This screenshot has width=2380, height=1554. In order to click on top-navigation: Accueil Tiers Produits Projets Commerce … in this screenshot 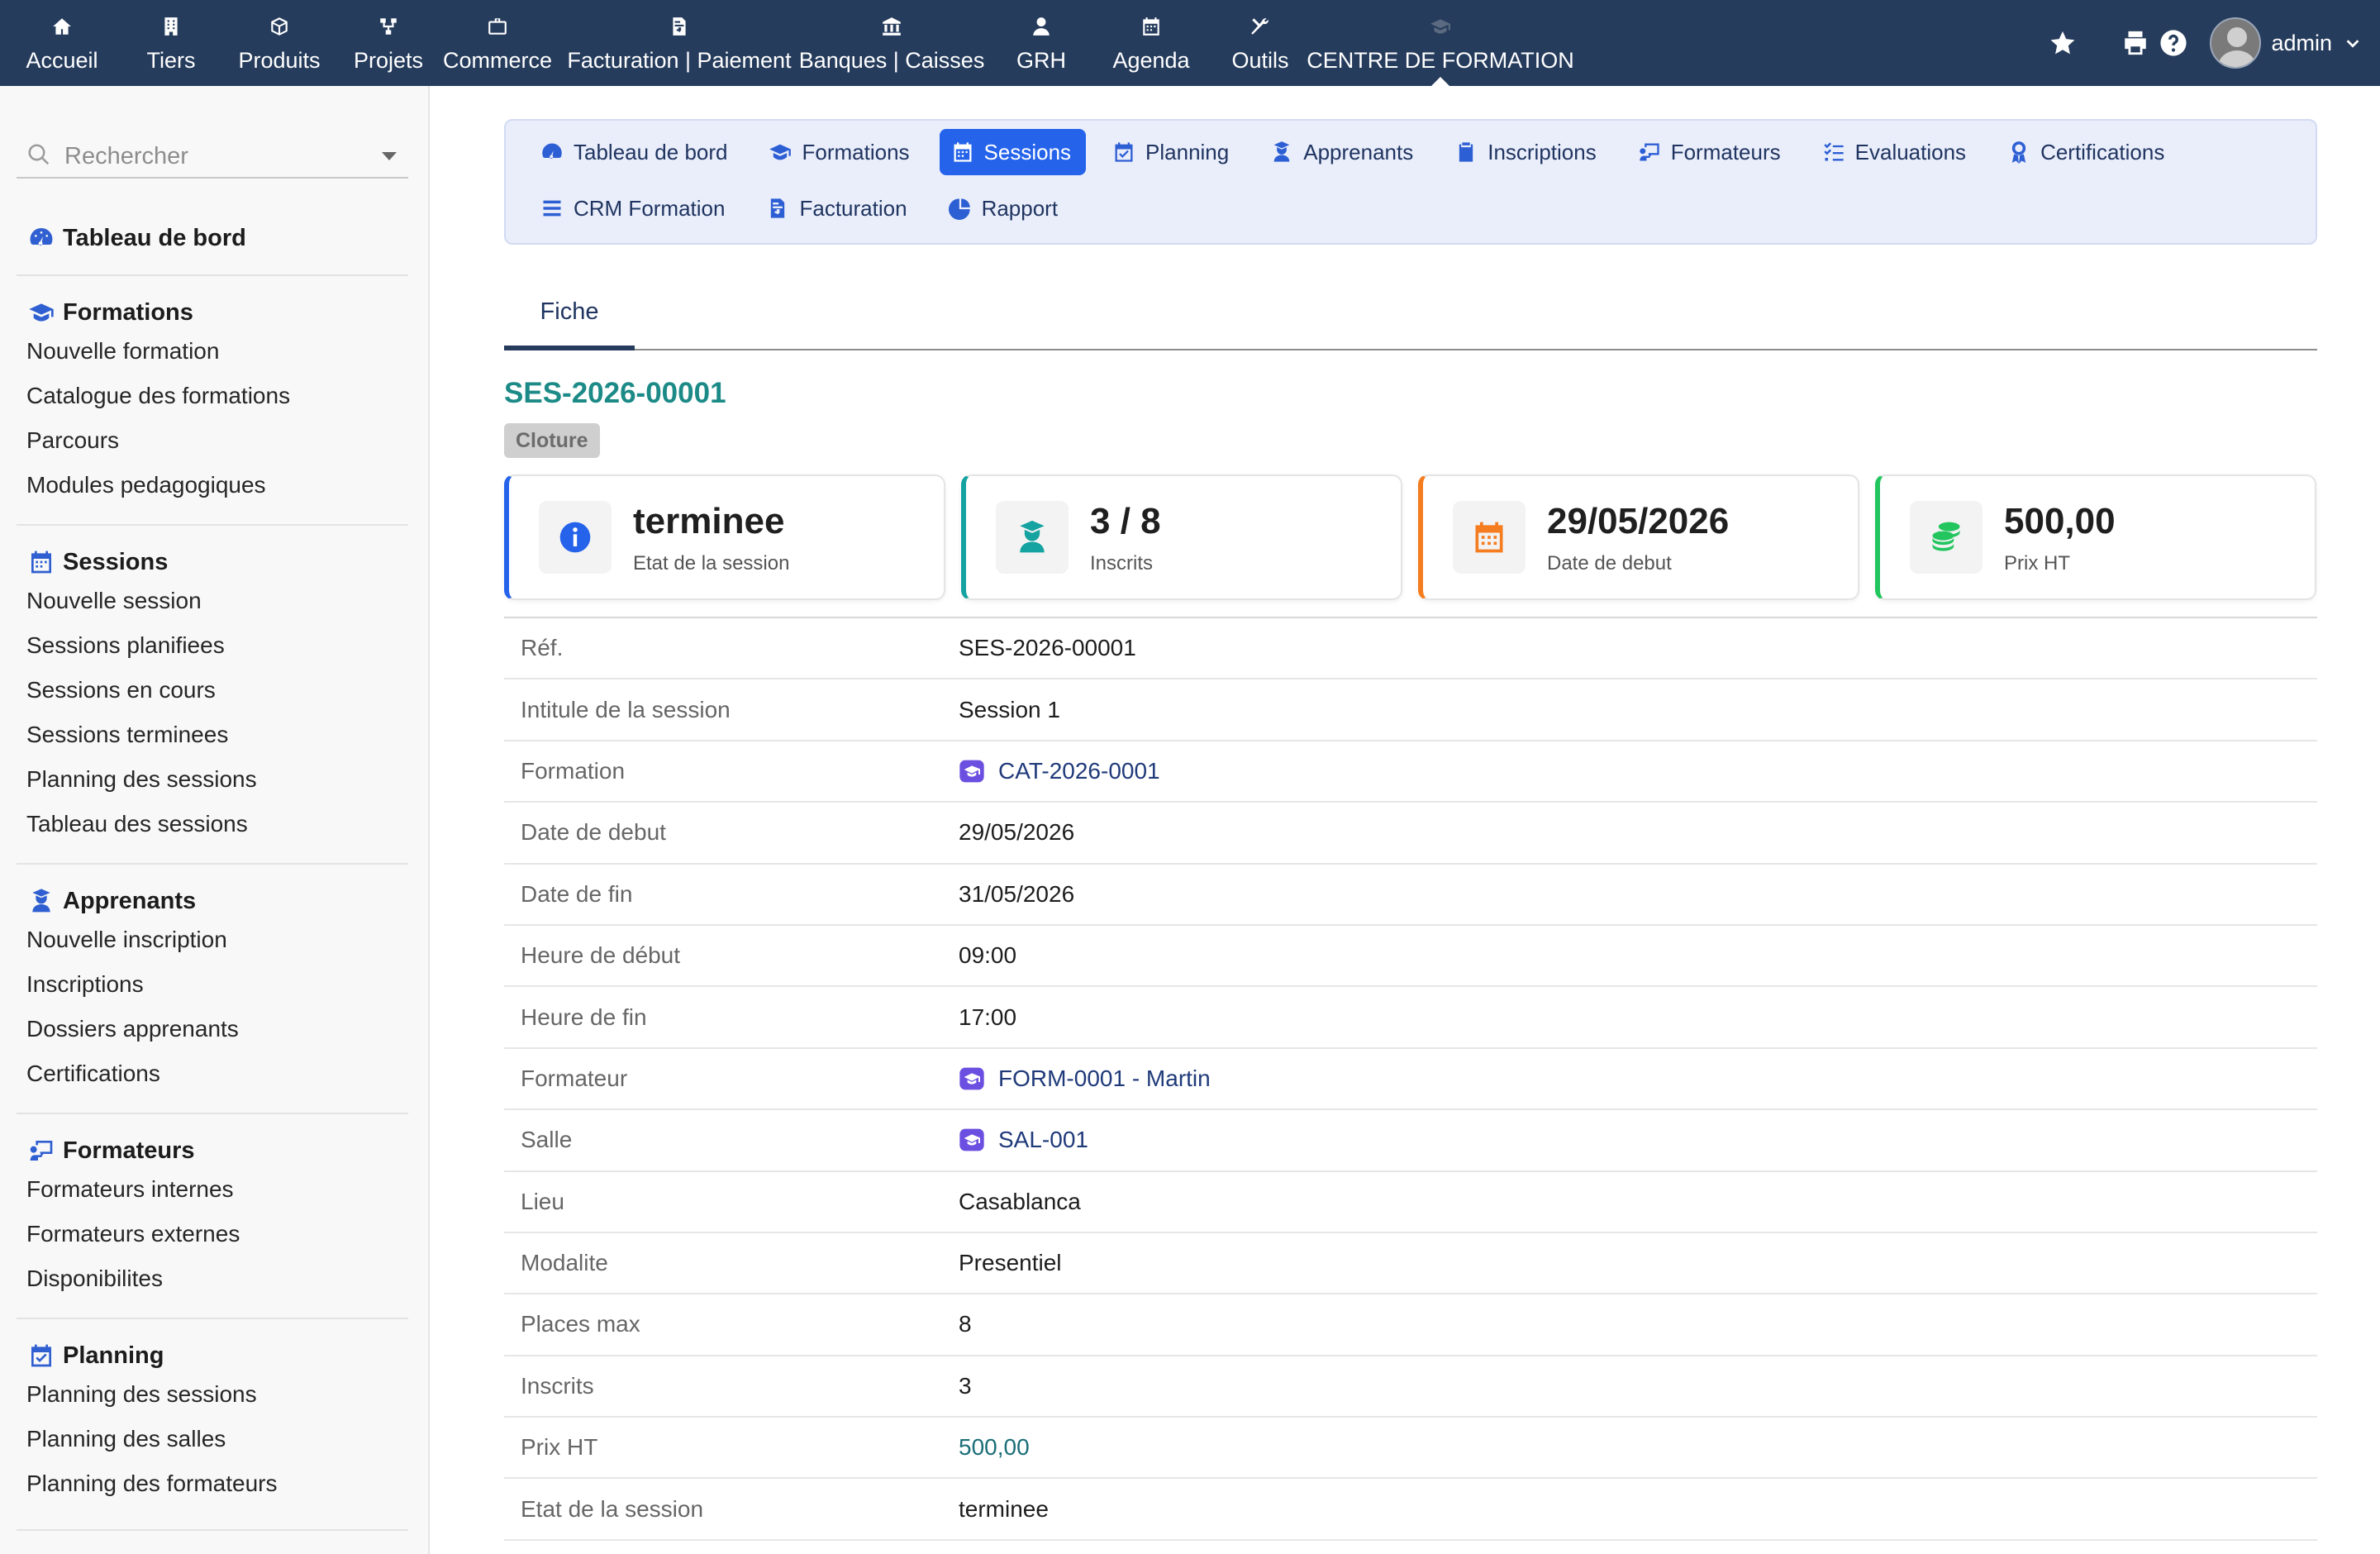, I will do `click(787, 43)`.